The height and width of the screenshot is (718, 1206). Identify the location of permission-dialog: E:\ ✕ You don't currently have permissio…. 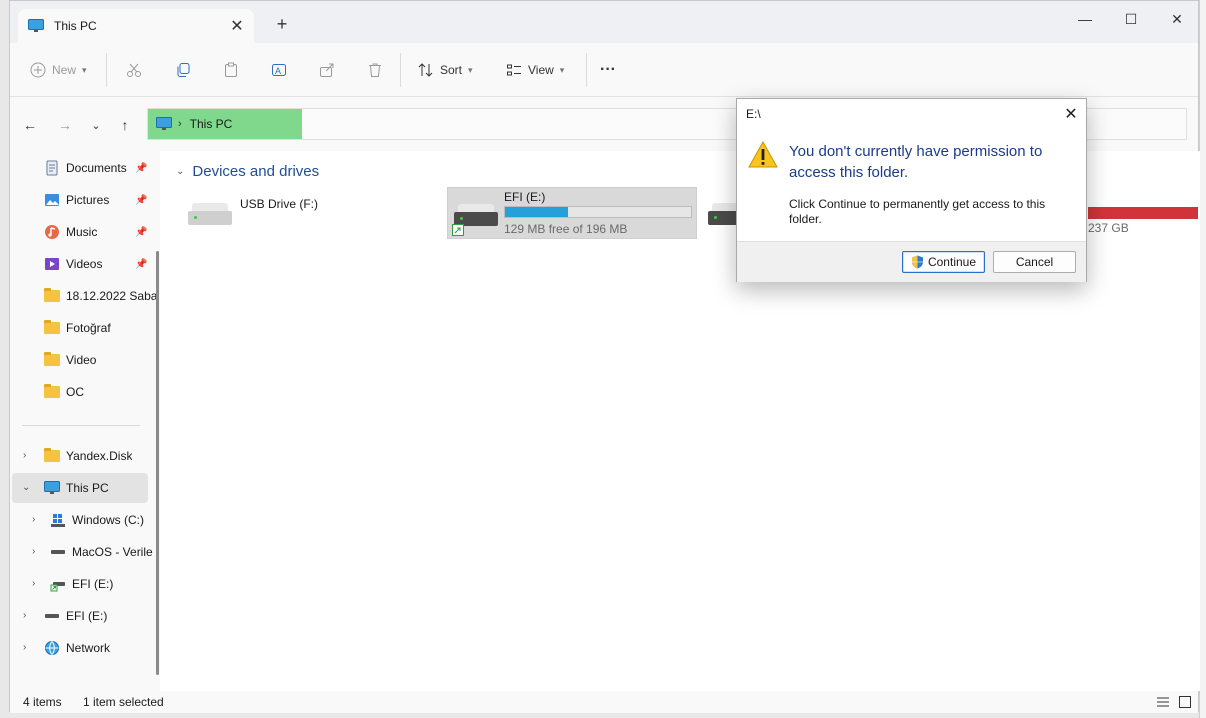
(911, 190).